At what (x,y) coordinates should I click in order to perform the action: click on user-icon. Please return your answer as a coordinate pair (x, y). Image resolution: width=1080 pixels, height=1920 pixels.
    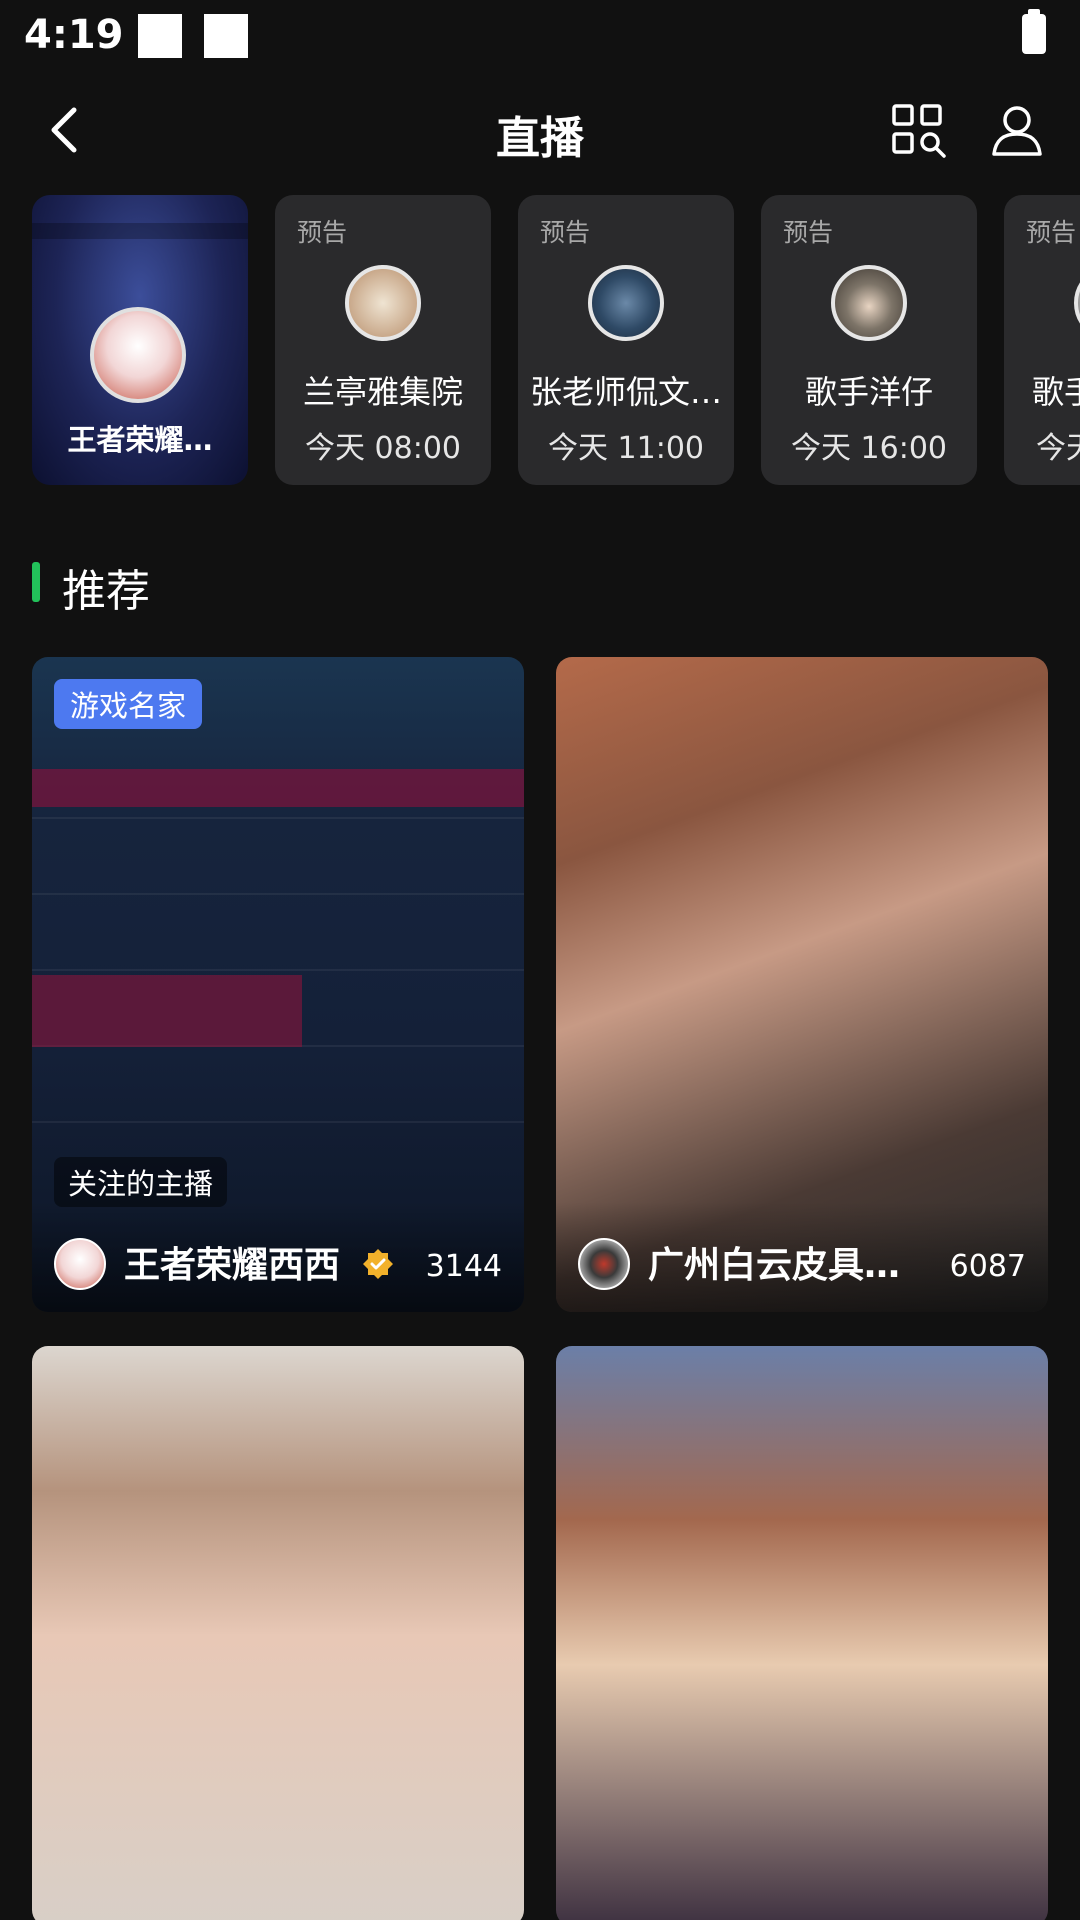
    Looking at the image, I should click on (1017, 131).